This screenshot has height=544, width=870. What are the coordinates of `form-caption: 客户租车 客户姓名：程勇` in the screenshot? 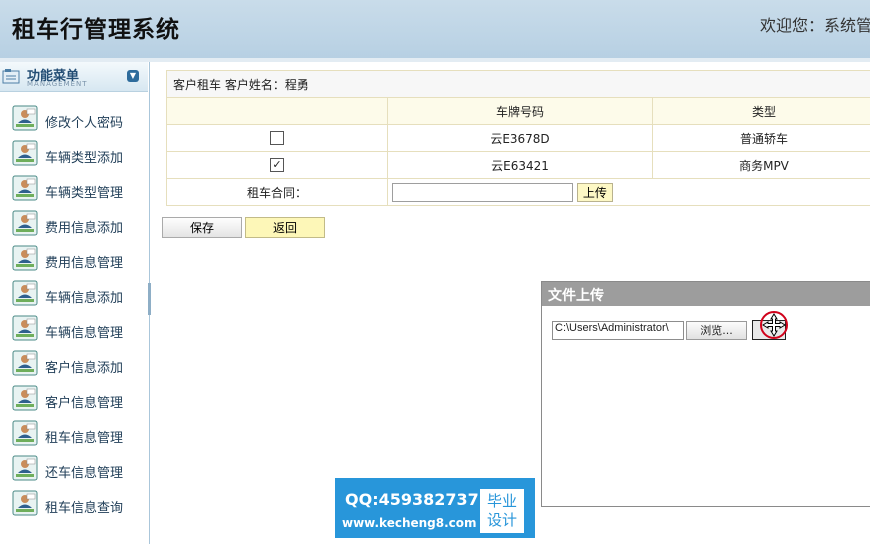 It's located at (518, 84).